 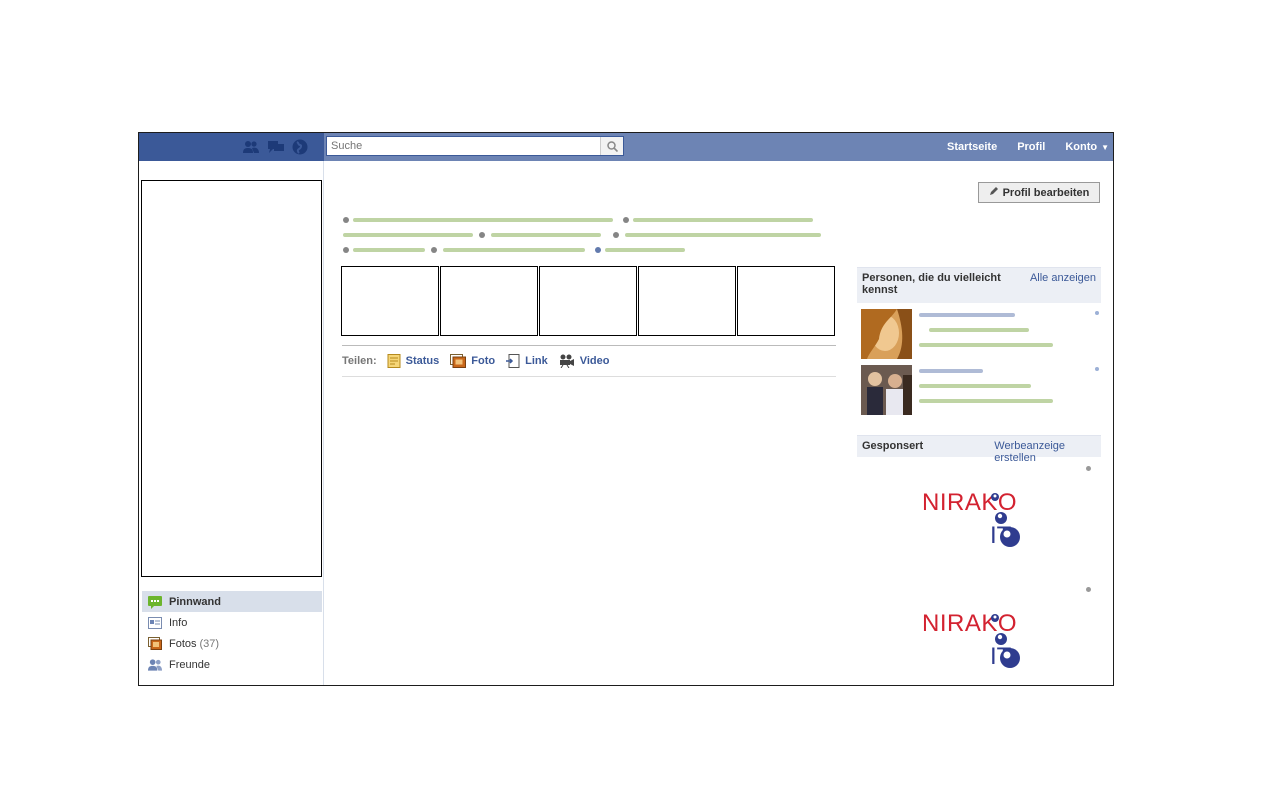 I want to click on see-all-link: Alle anzeigen, so click(x=1063, y=285).